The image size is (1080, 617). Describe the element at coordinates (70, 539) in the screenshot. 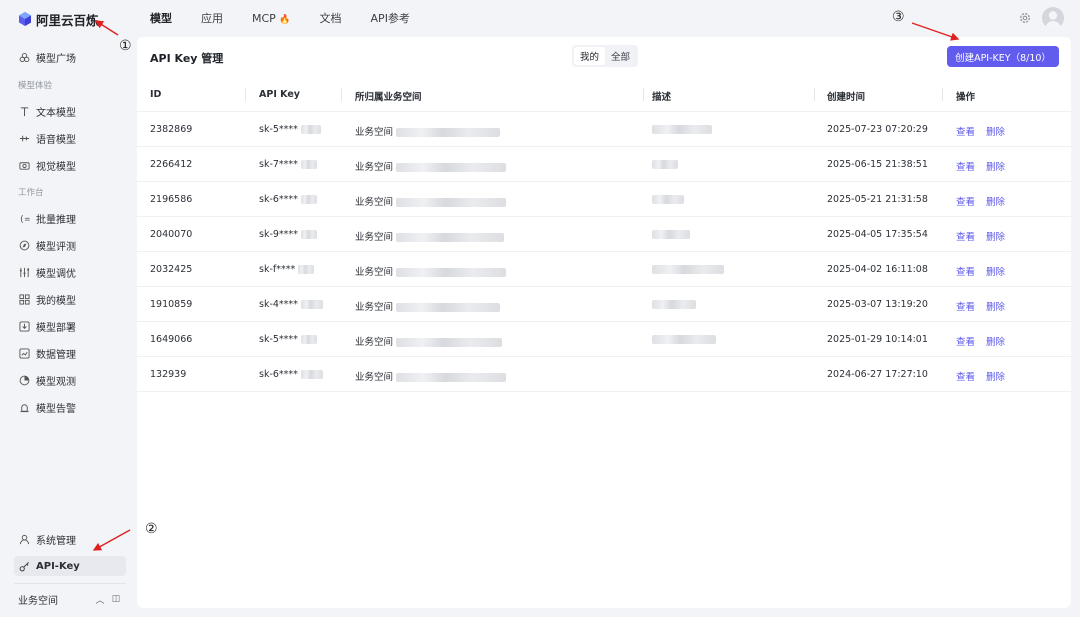

I see `sidebar-item-system: 系统管理` at that location.